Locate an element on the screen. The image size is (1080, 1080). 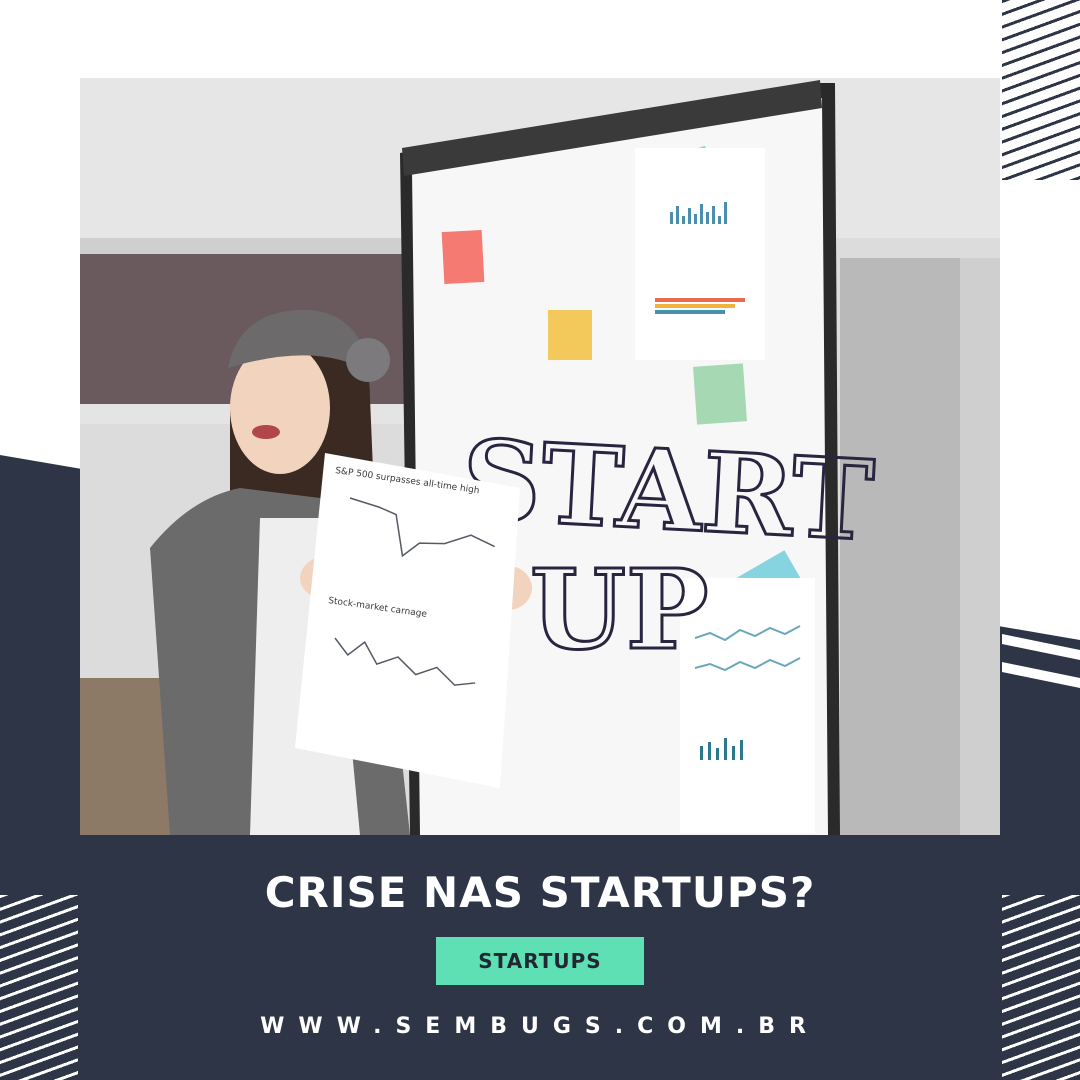
category-tag-label: STARTUPS is located at coordinates (540, 961).